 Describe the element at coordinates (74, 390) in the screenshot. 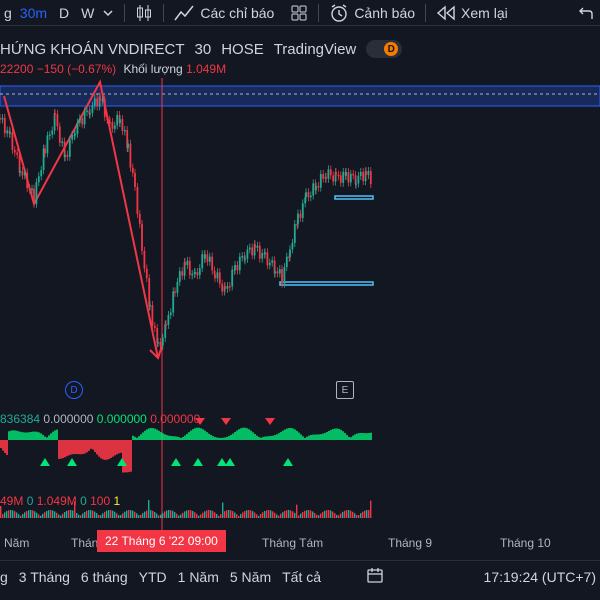

I see `dividend-marker: D` at that location.